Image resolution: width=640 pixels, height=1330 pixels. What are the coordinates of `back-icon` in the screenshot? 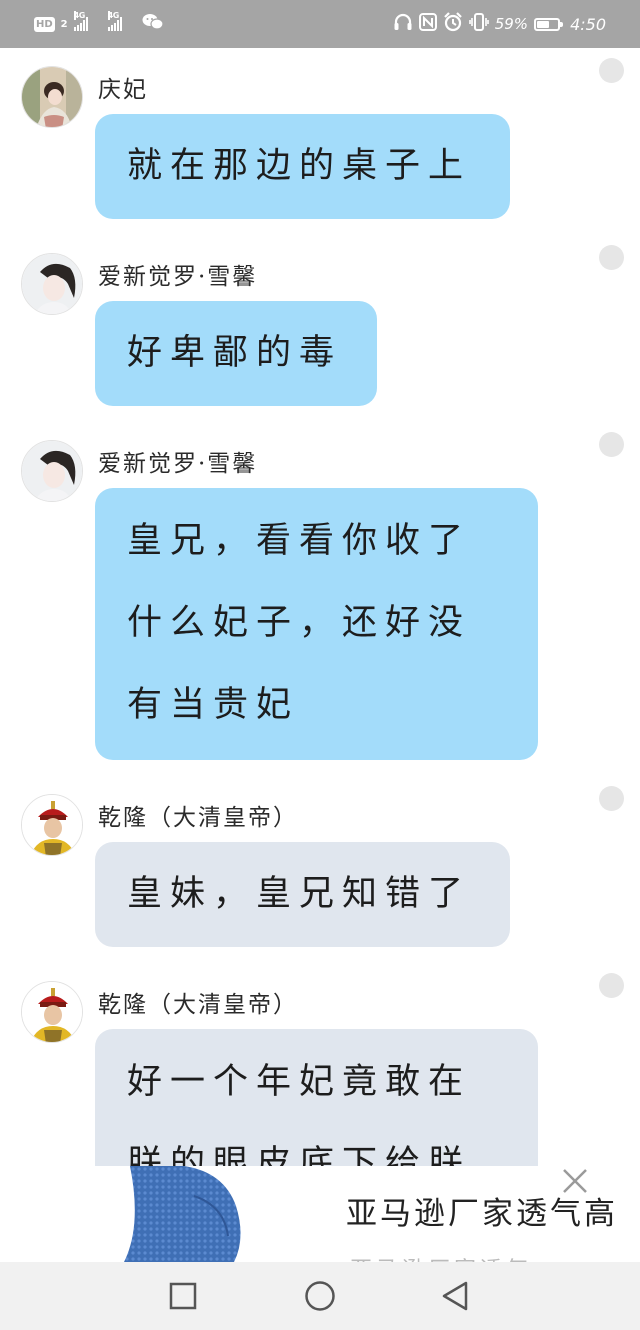 It's located at (455, 1296).